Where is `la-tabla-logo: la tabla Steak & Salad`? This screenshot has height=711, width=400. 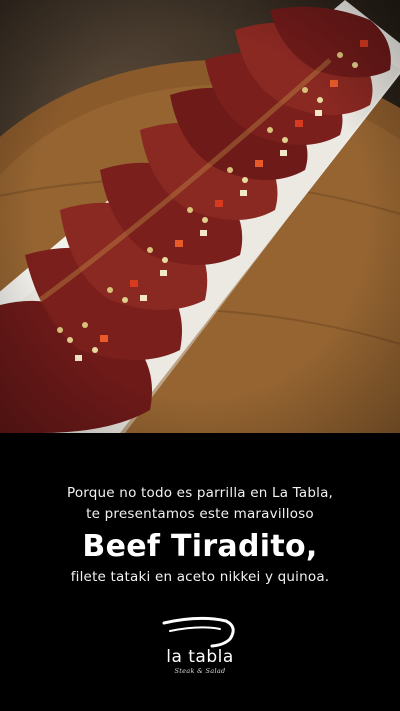 la-tabla-logo: la tabla Steak & Salad is located at coordinates (200, 653).